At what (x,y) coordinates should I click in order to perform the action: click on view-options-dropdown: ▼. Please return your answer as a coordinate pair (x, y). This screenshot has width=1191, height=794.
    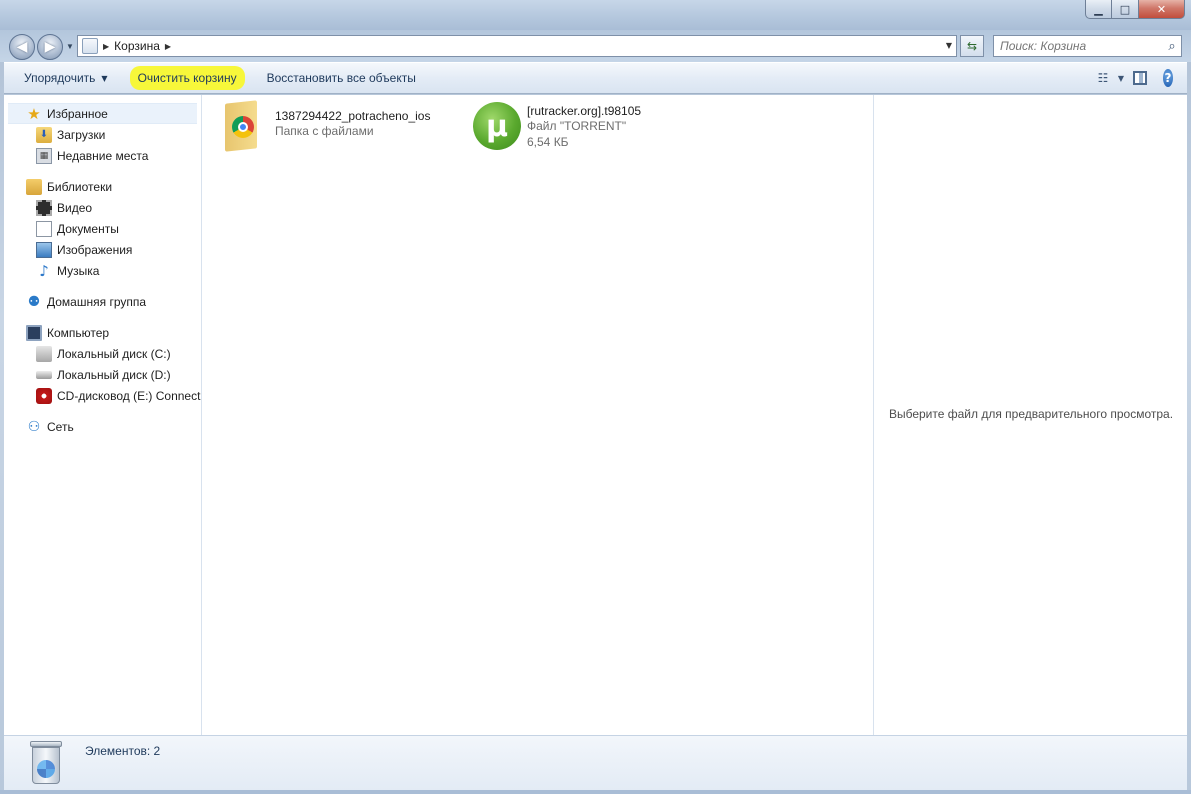
    Looking at the image, I should click on (1121, 78).